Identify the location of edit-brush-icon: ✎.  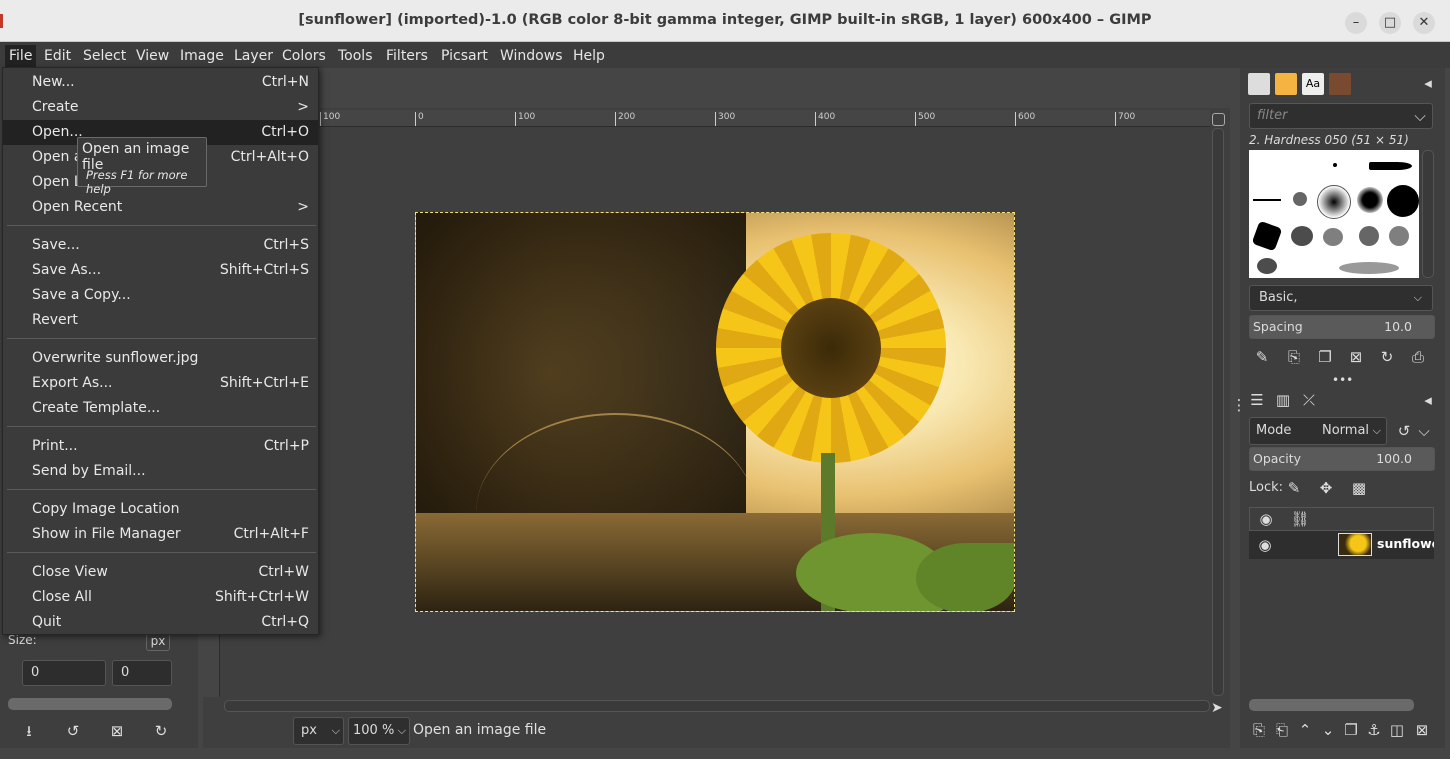
(1262, 357).